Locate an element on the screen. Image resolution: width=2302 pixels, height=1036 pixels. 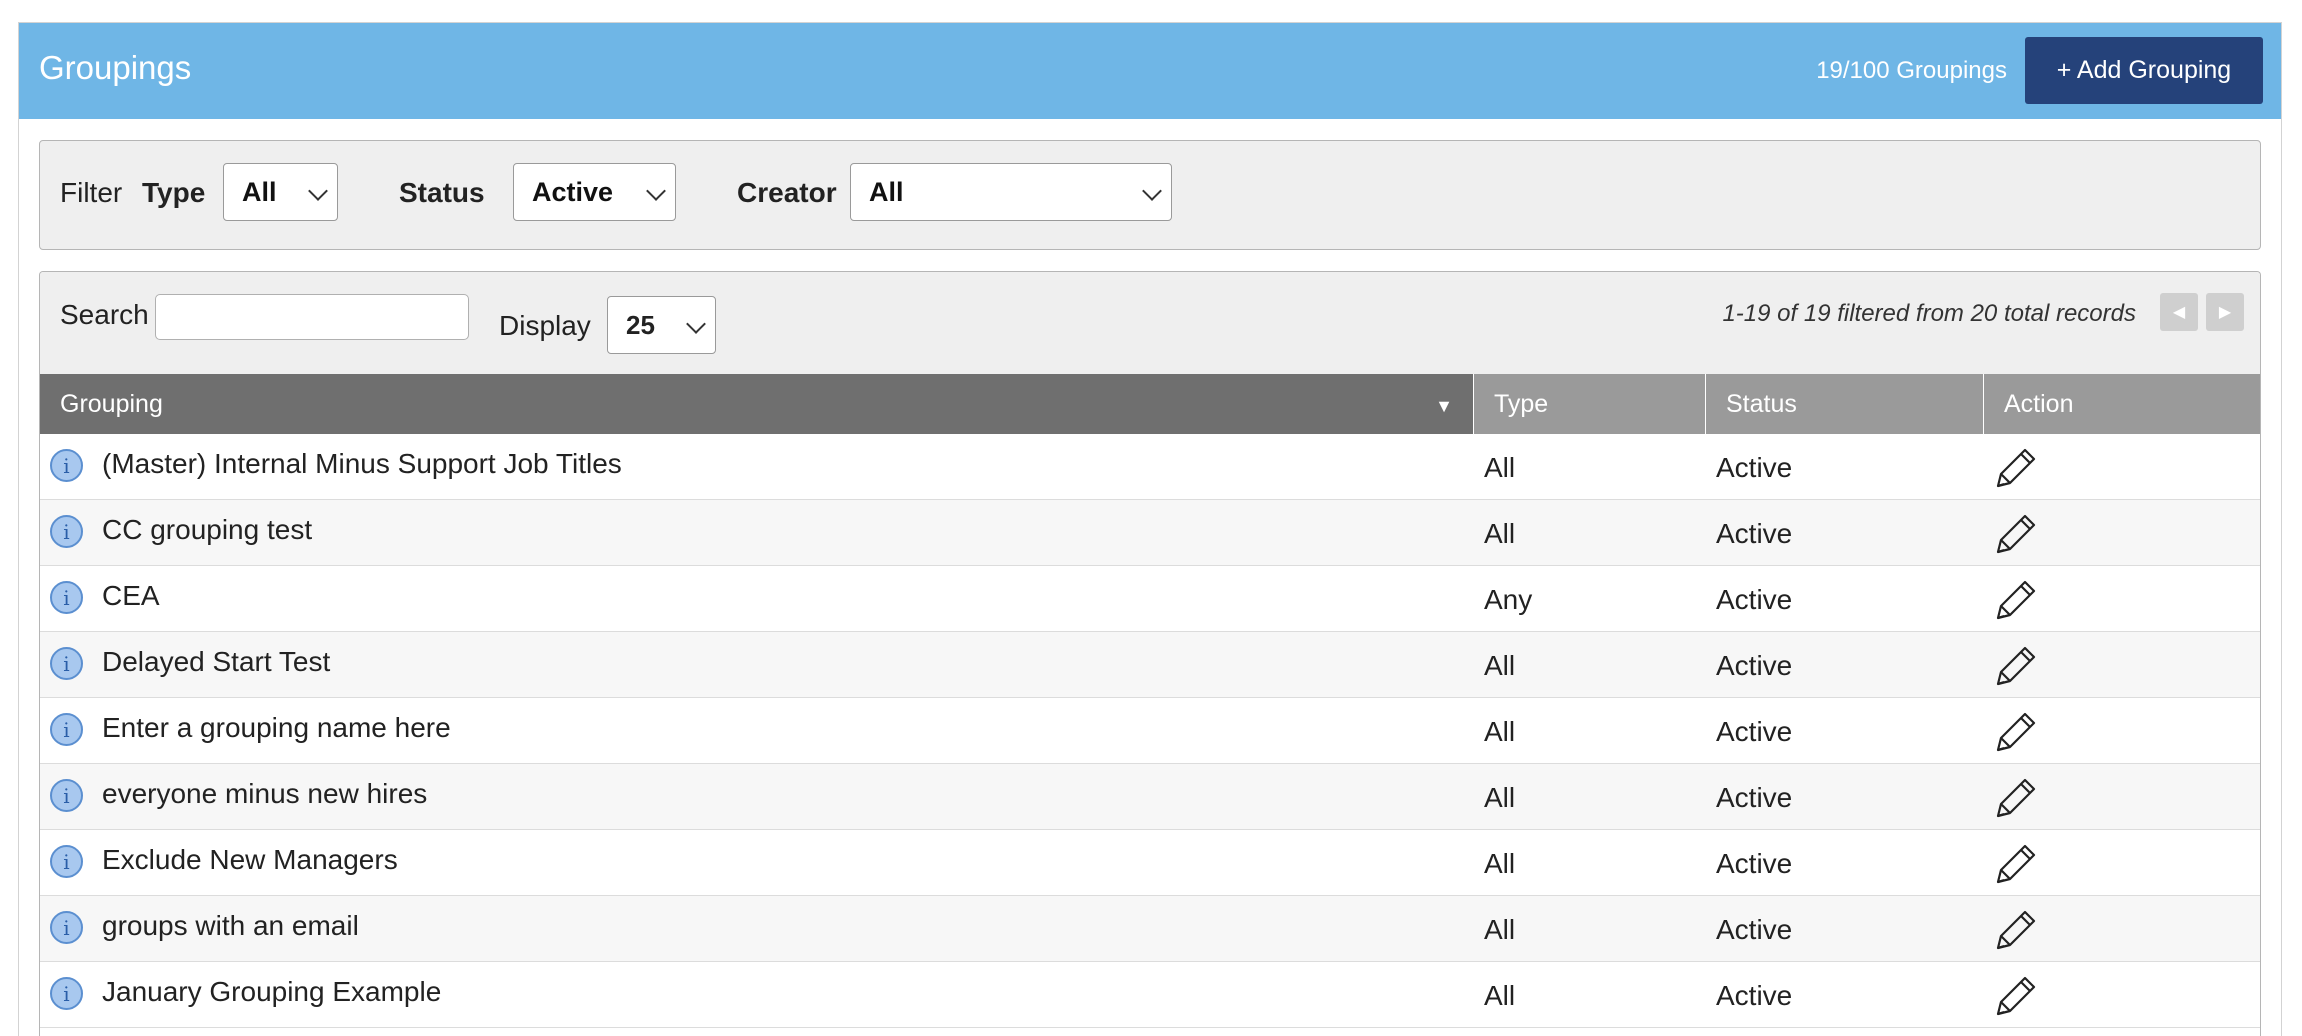
column-header-grouping: Grouping ▼ is located at coordinates (757, 404).